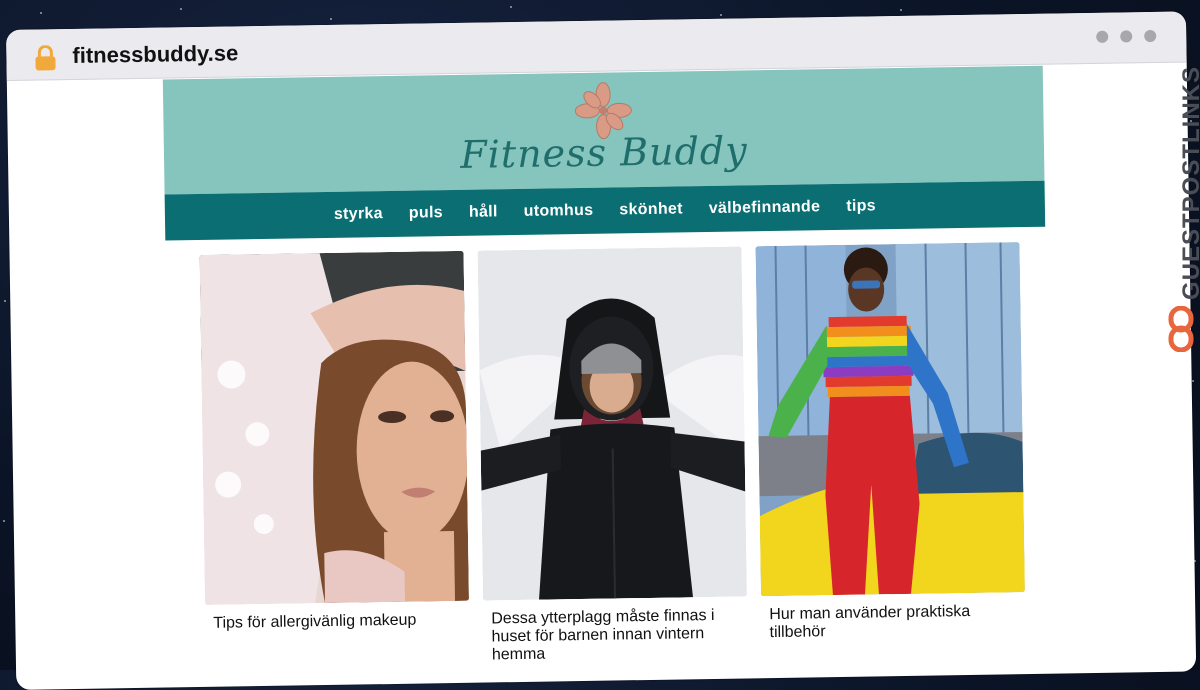 This screenshot has width=1200, height=690. What do you see at coordinates (337, 622) in the screenshot?
I see `article-title: Tips för allergivänlig makeup` at bounding box center [337, 622].